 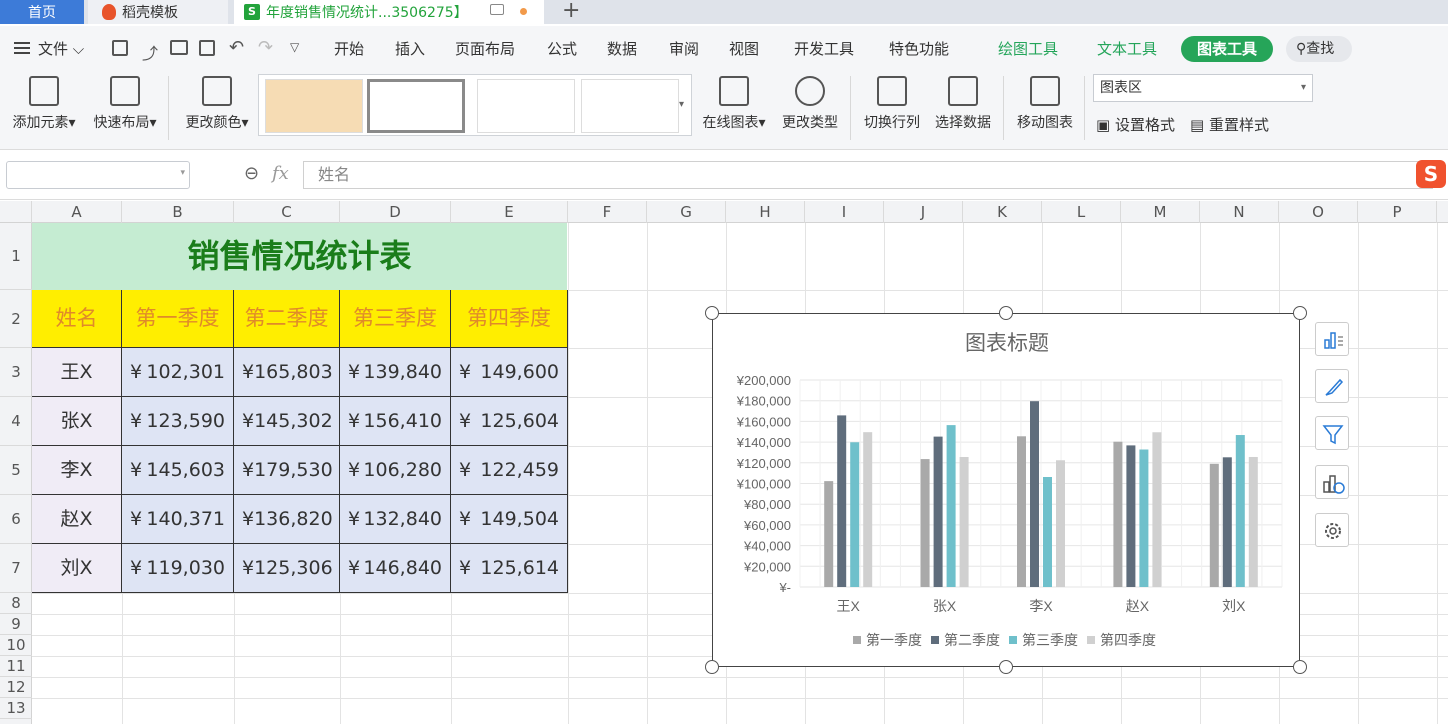 What do you see at coordinates (287, 421) in the screenshot?
I see `table-value-cell: ¥145,302` at bounding box center [287, 421].